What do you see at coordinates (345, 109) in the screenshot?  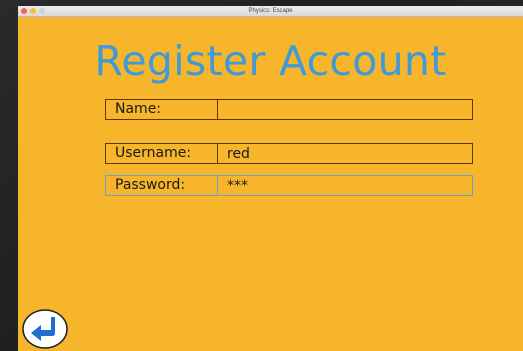 I see `name-input` at bounding box center [345, 109].